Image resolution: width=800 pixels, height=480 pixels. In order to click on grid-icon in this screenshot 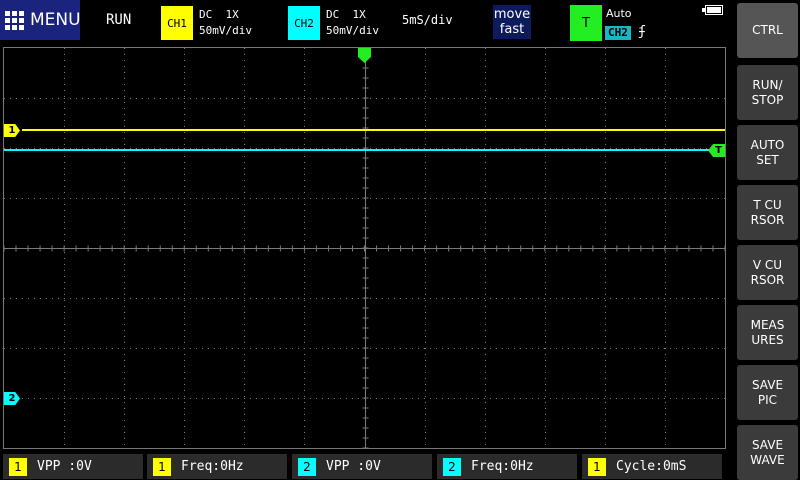, I will do `click(14, 20)`.